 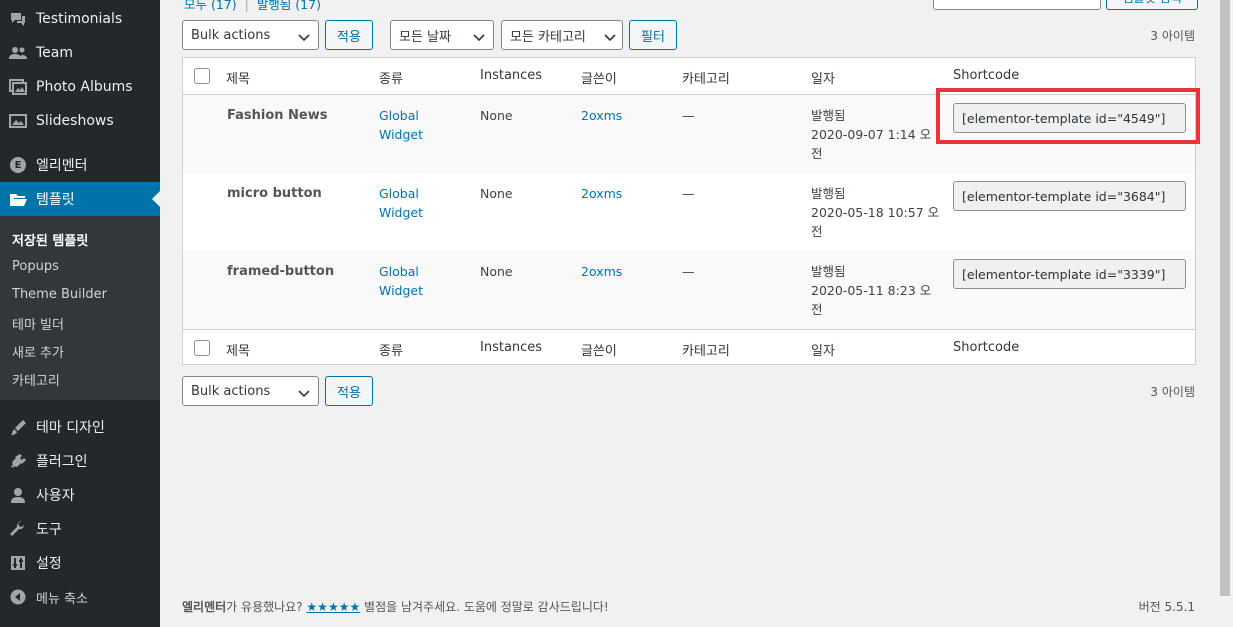 What do you see at coordinates (18, 87) in the screenshot?
I see `gallery-icon` at bounding box center [18, 87].